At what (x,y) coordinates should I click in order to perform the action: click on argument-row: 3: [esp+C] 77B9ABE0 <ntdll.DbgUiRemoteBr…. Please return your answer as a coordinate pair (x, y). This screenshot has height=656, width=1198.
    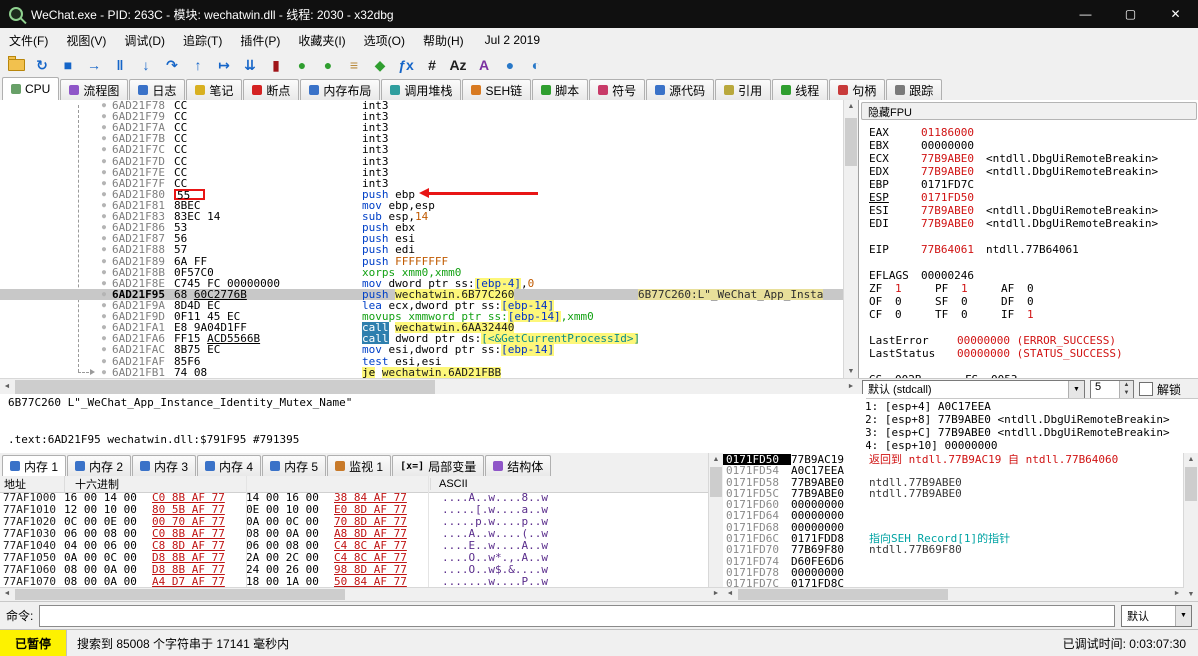
    Looking at the image, I should click on (1031, 432).